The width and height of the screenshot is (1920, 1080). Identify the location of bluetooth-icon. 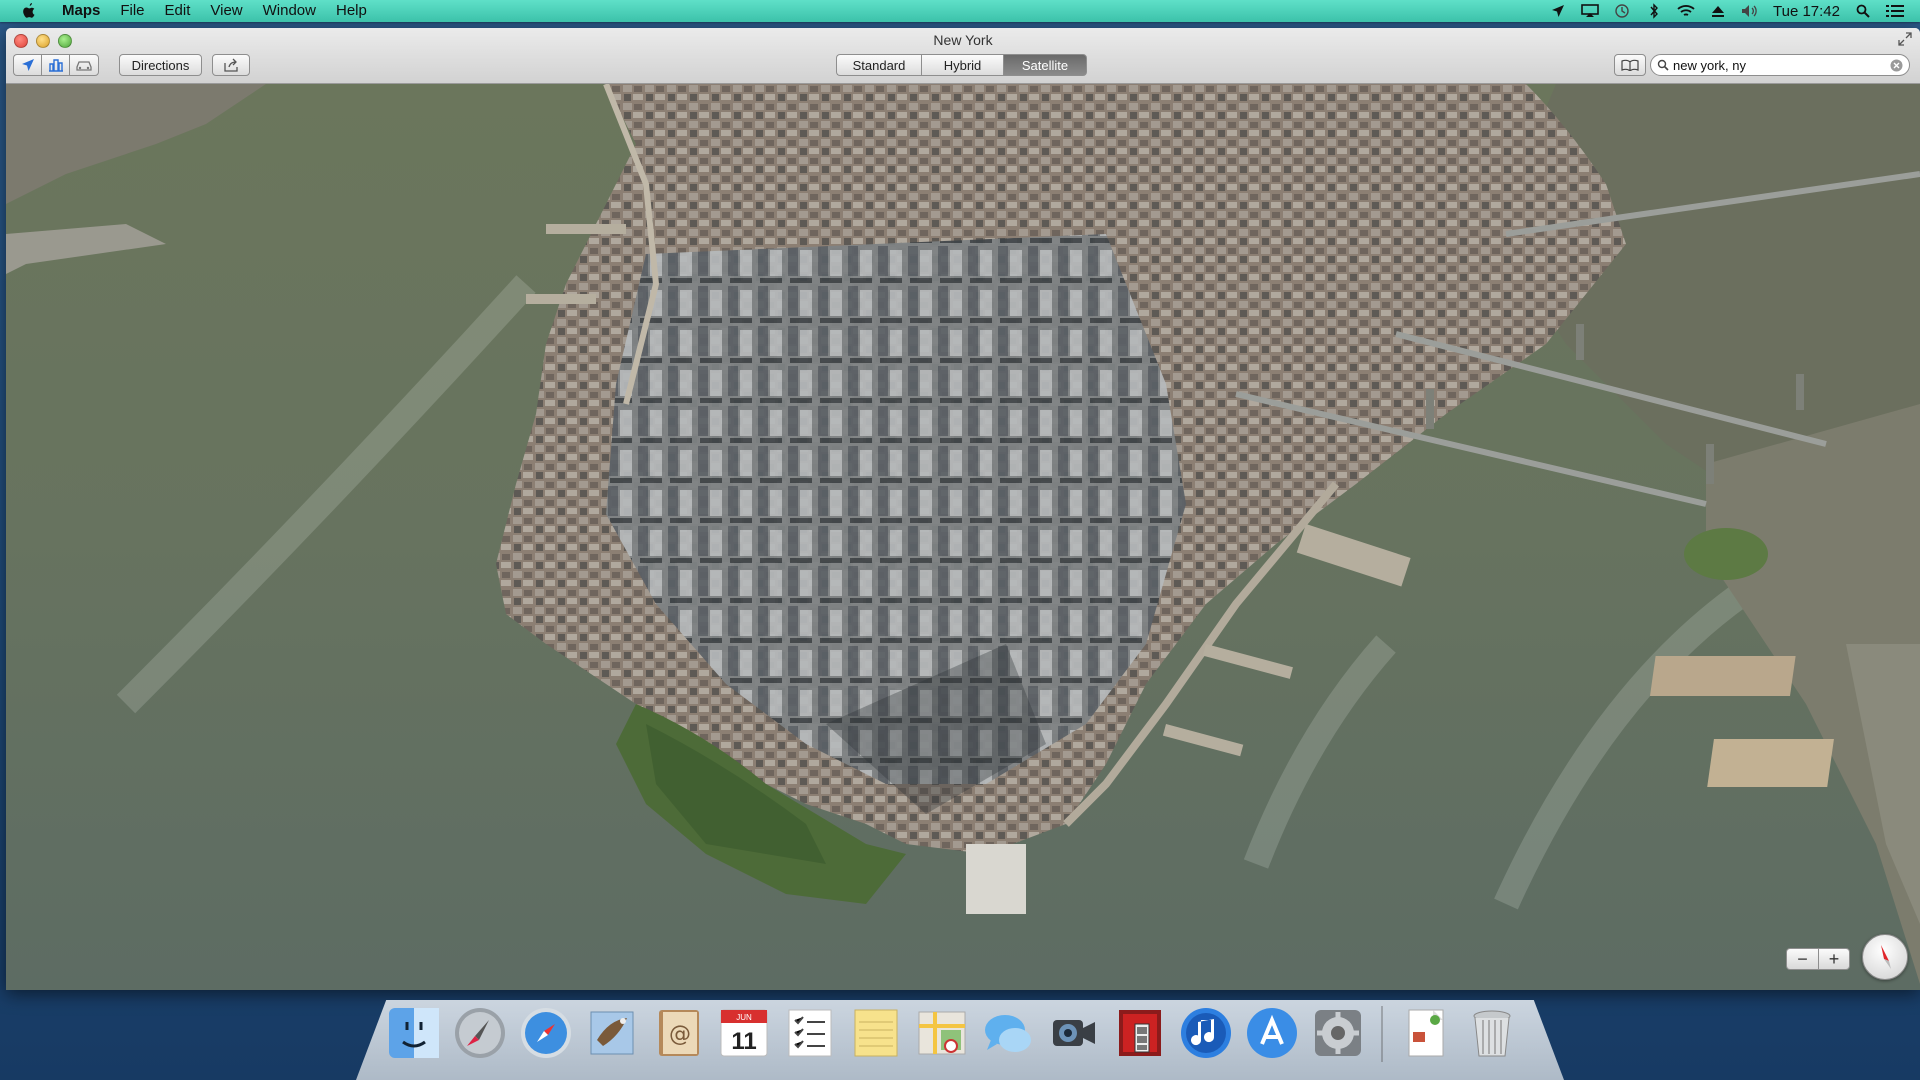
(1654, 11).